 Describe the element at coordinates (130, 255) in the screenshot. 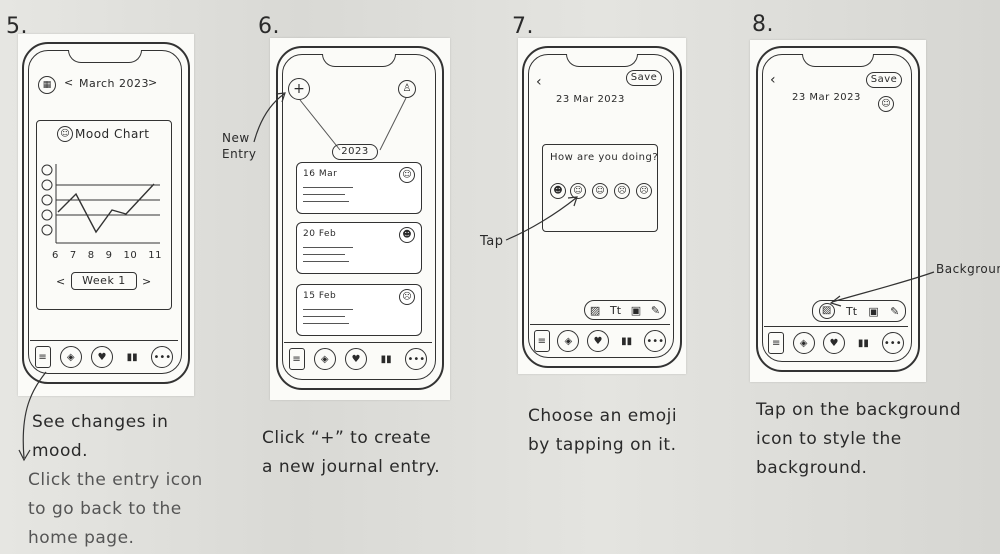

I see `x-tick: 10` at that location.